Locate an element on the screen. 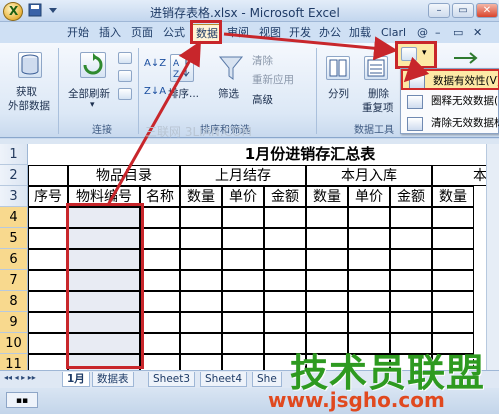 Image resolution: width=499 pixels, height=414 pixels. watermark-url: www.jsgho.com is located at coordinates (356, 400).